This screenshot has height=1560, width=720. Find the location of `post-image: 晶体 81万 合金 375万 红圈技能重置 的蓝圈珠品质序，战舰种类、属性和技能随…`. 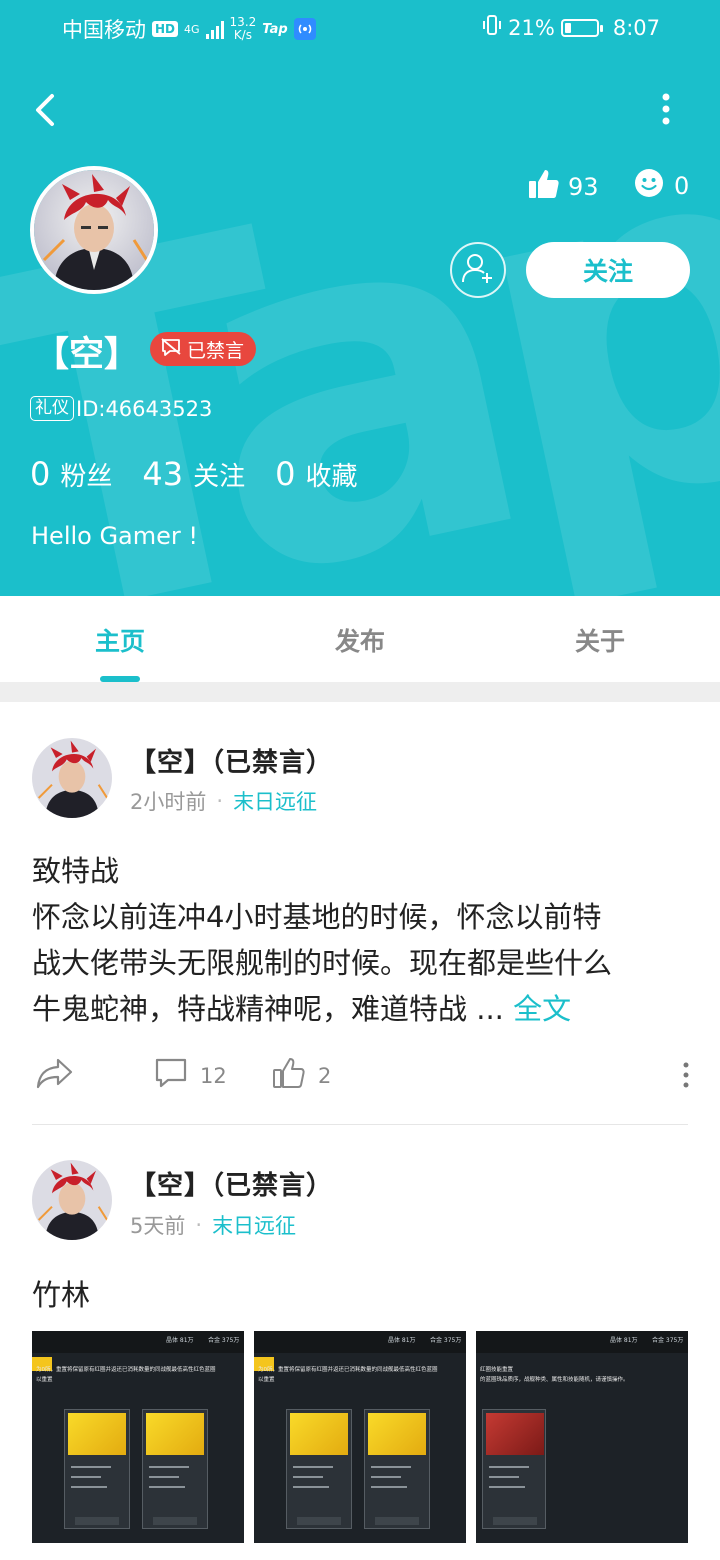

post-image: 晶体 81万 合金 375万 红圈技能重置 的蓝圈珠品质序，战舰种类、属性和技能随… is located at coordinates (582, 1437).